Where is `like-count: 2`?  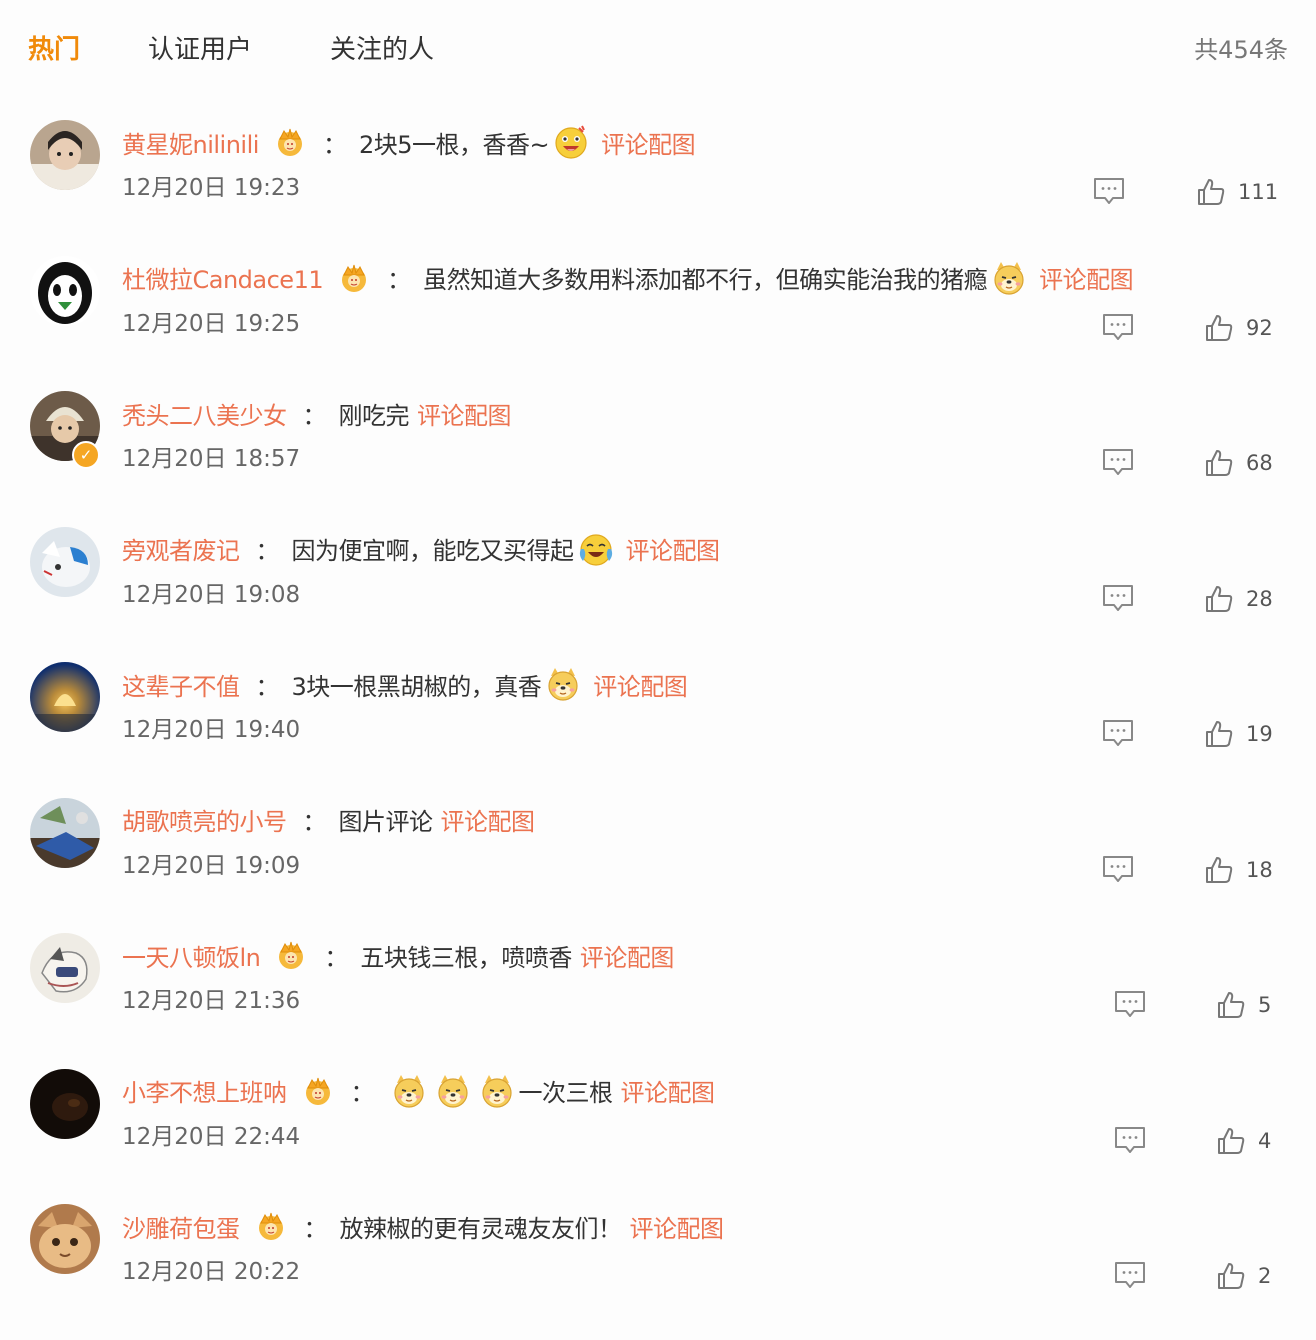 like-count: 2 is located at coordinates (1265, 1276).